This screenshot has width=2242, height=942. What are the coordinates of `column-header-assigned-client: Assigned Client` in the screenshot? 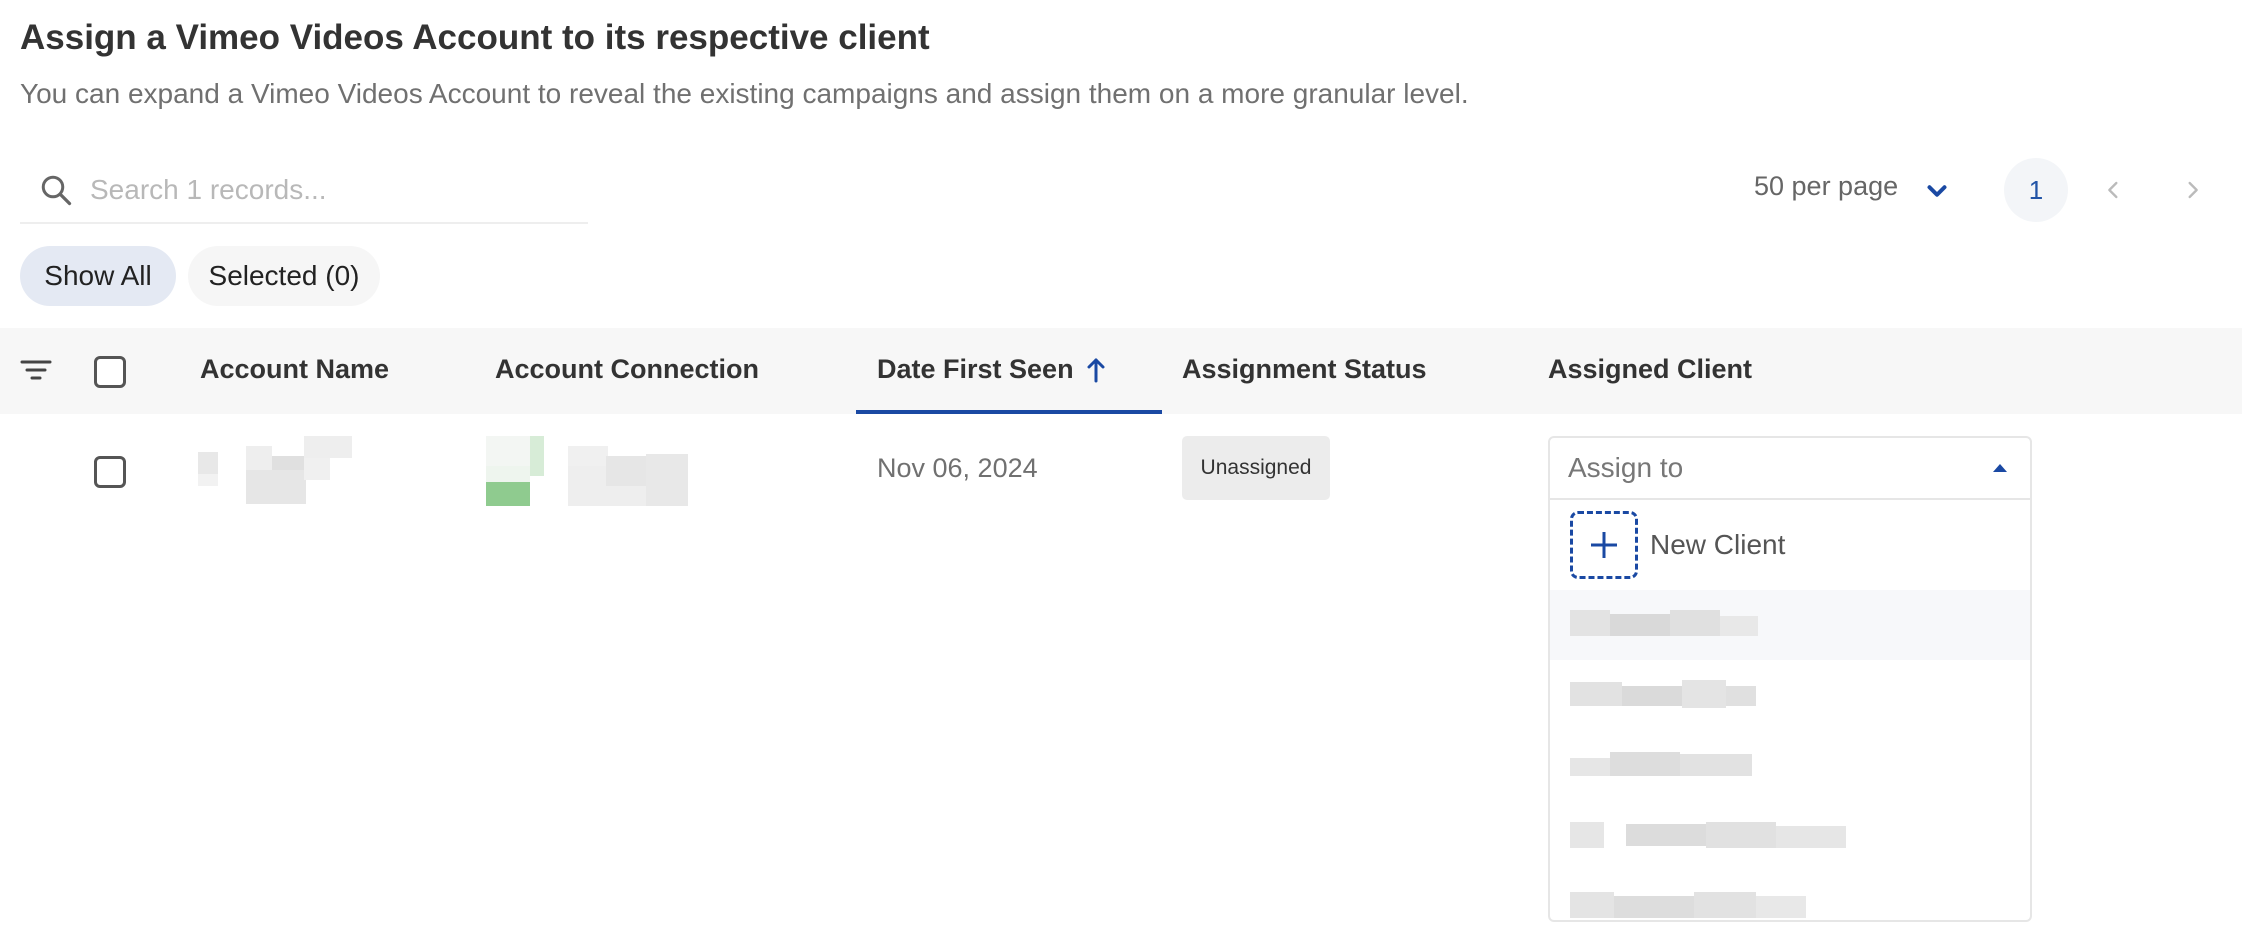 It's located at (1650, 369).